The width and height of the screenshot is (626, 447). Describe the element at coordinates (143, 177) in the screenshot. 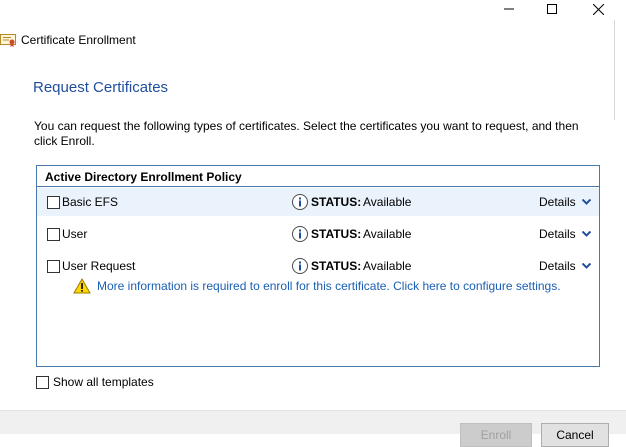

I see `policy-header: Active Directory Enrollment Policy` at that location.